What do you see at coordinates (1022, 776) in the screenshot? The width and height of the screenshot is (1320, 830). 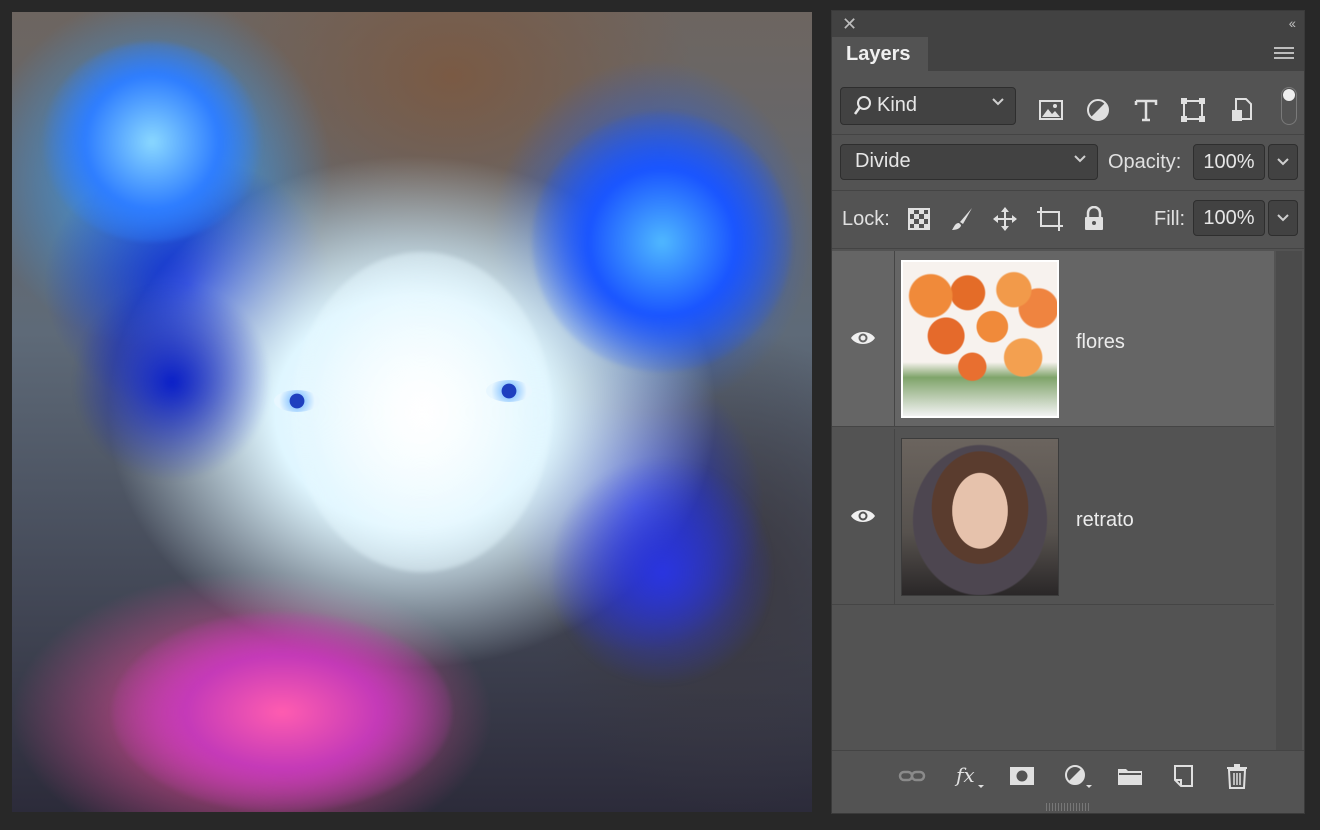 I see `add-mask-icon` at bounding box center [1022, 776].